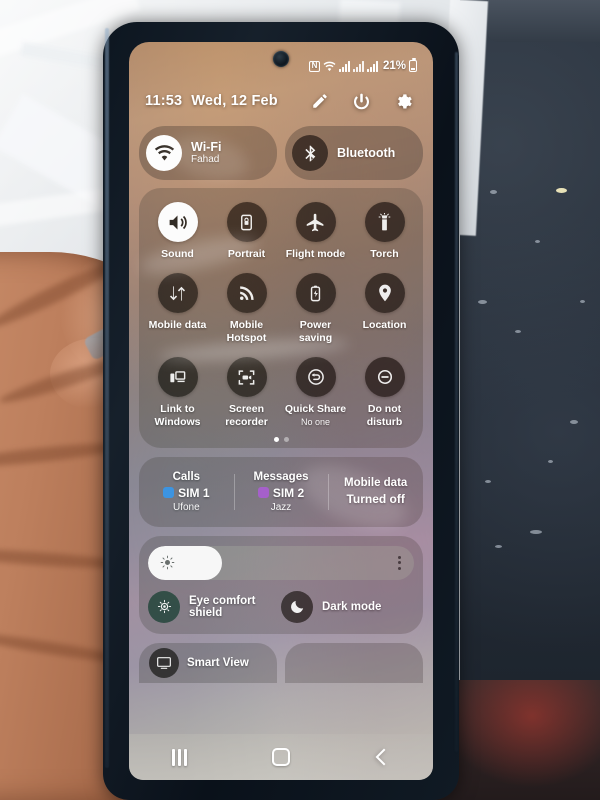 This screenshot has height=800, width=600. I want to click on toggle-location: Location, so click(384, 308).